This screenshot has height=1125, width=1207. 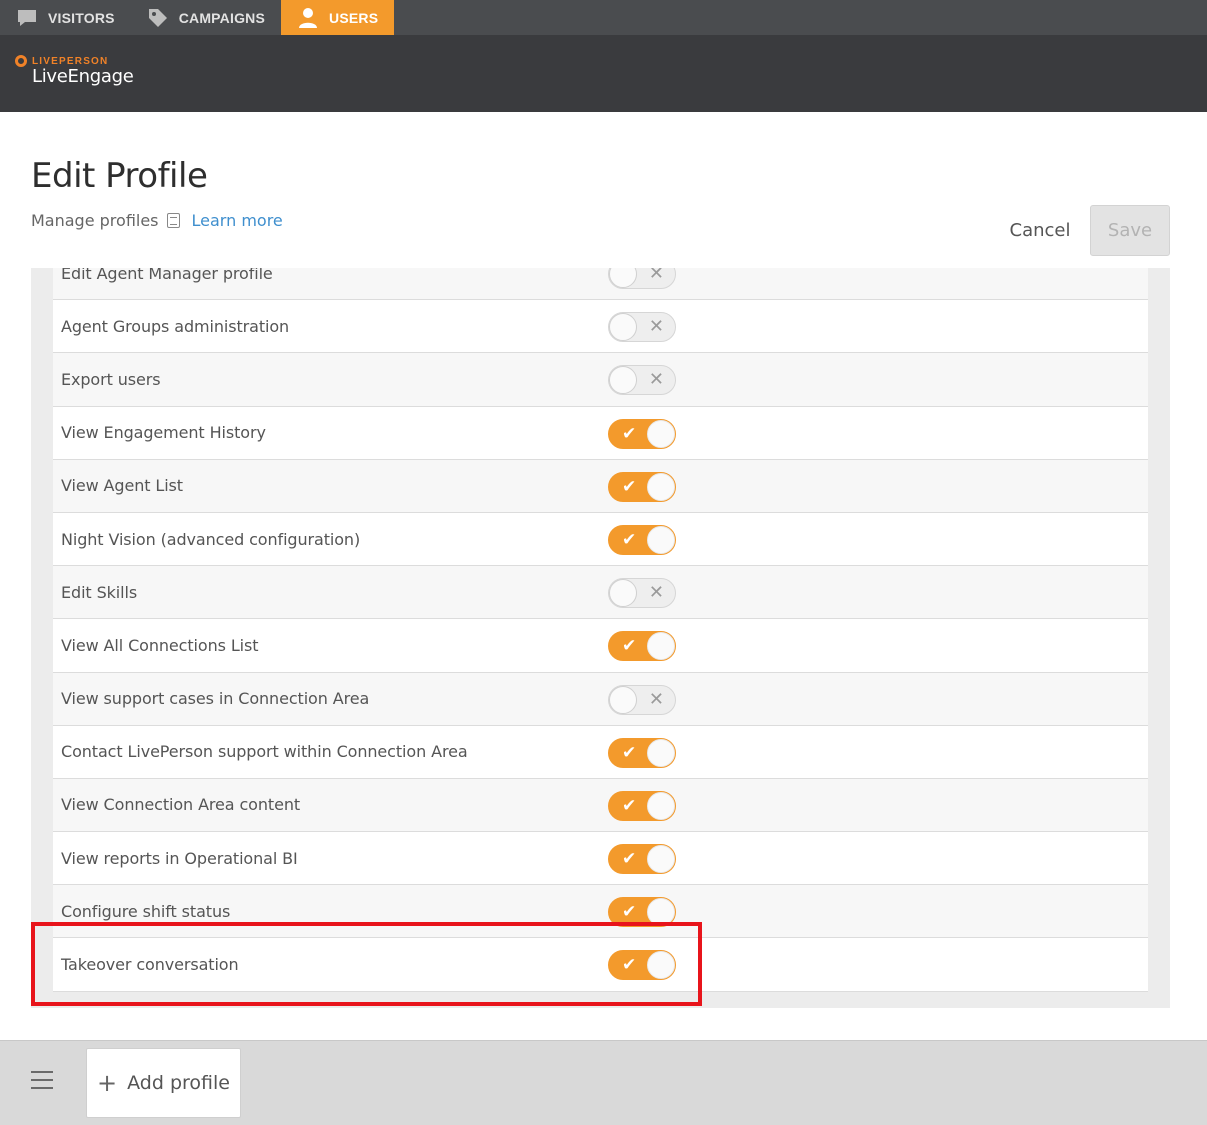 What do you see at coordinates (308, 18) in the screenshot?
I see `user-icon` at bounding box center [308, 18].